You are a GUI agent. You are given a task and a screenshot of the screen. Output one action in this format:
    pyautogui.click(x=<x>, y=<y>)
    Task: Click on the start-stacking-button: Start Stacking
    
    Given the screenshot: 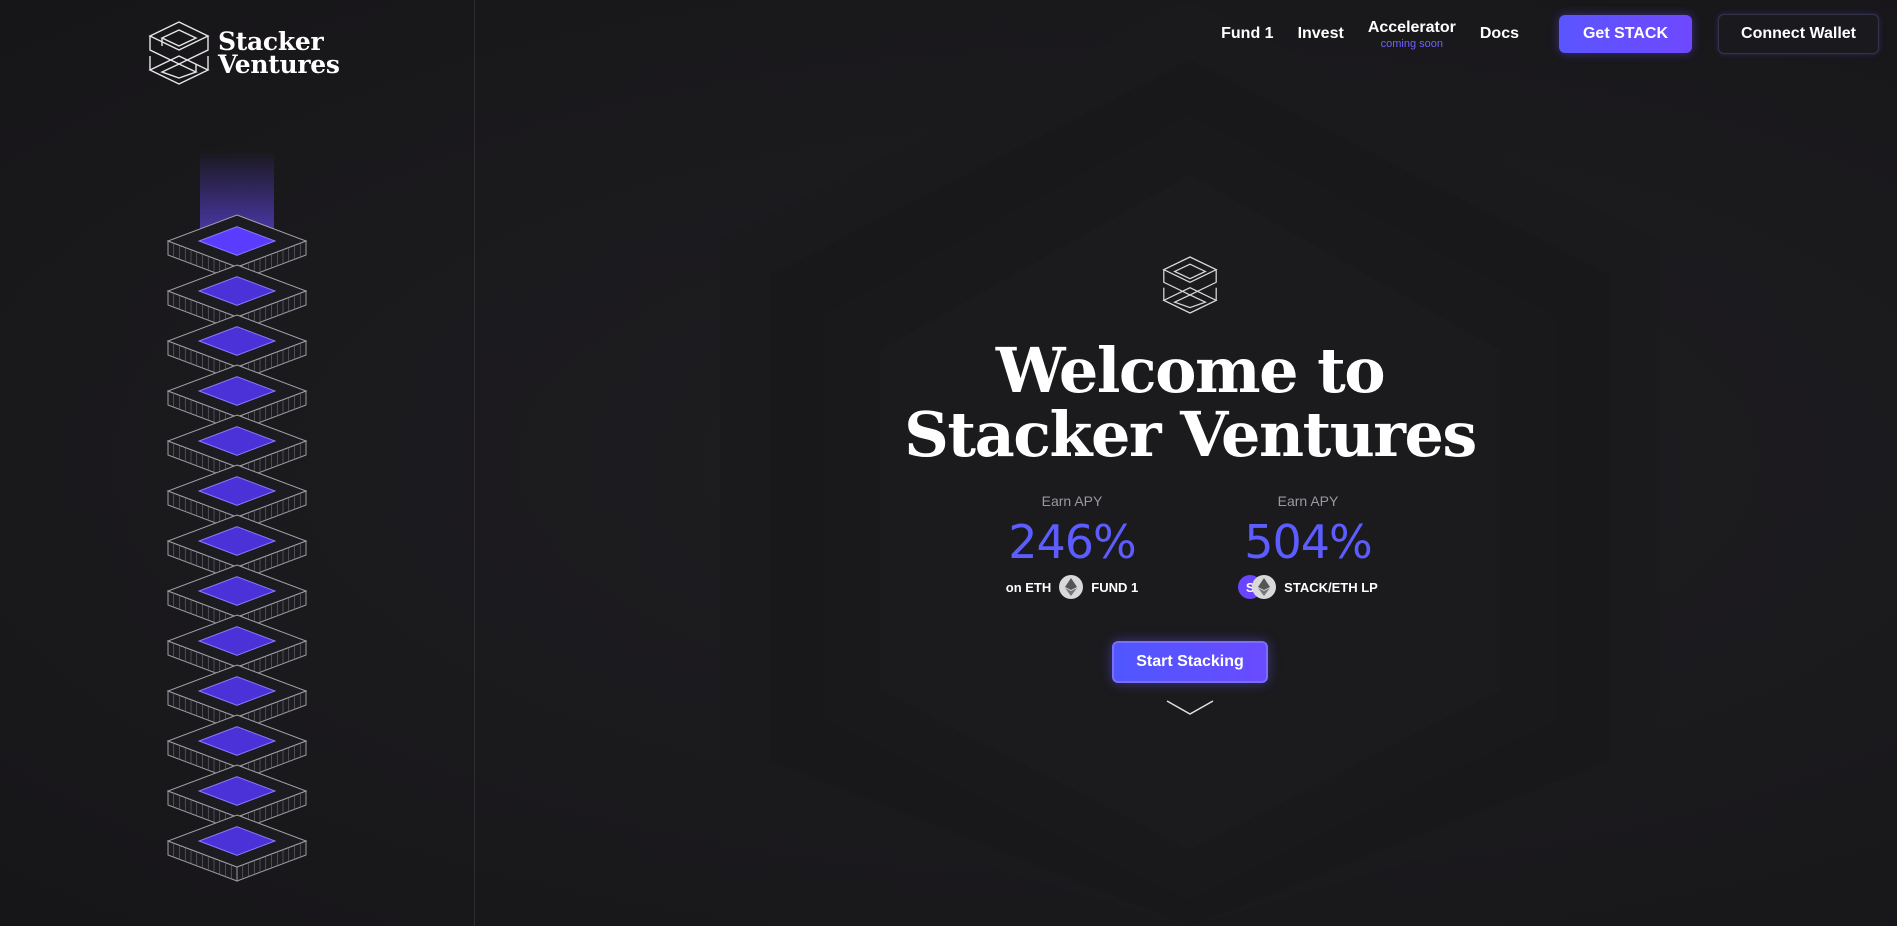 What is the action you would take?
    pyautogui.click(x=1190, y=662)
    